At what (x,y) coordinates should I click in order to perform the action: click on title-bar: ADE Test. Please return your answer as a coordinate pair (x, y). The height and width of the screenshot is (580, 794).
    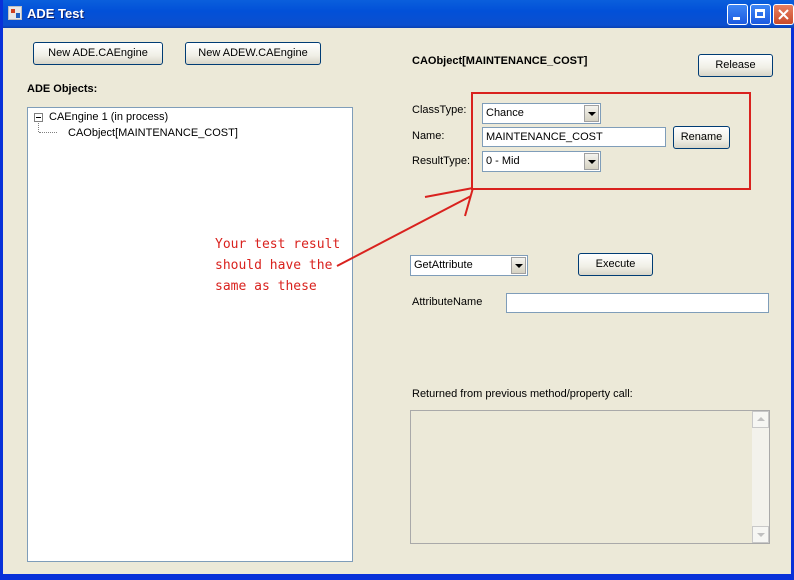
    Looking at the image, I should click on (398, 14).